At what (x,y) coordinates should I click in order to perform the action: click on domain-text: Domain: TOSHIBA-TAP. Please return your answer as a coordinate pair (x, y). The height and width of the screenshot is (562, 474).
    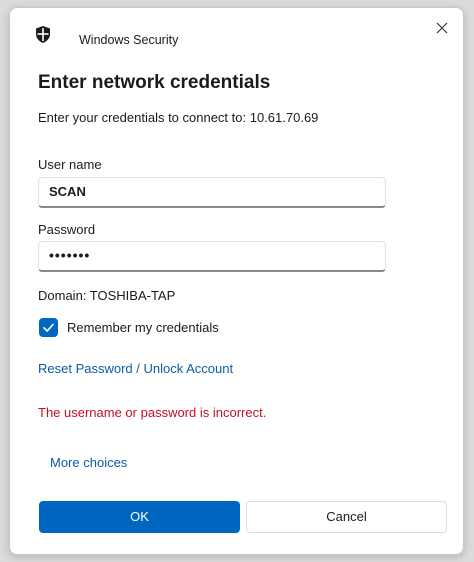
    Looking at the image, I should click on (107, 295).